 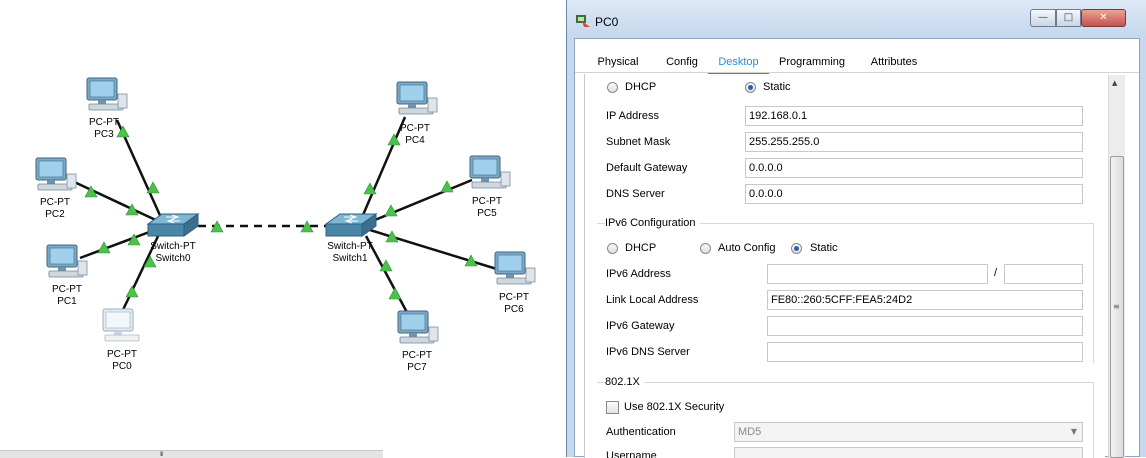 I want to click on switch1-name: Switch1, so click(x=350, y=258).